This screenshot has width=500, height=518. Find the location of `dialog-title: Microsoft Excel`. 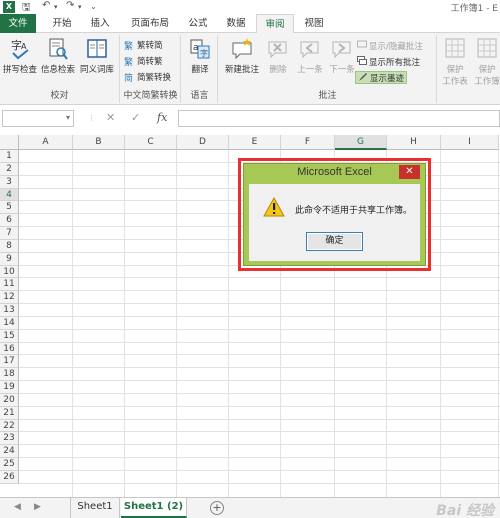

dialog-title: Microsoft Excel is located at coordinates (334, 172).